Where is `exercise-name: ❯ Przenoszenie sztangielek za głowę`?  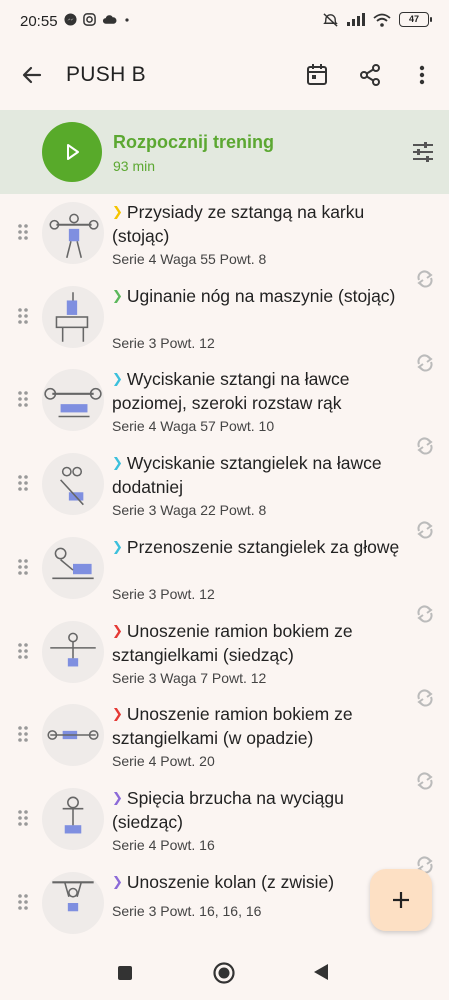
exercise-name: ❯ Przenoszenie sztangielek za głowę is located at coordinates (262, 548).